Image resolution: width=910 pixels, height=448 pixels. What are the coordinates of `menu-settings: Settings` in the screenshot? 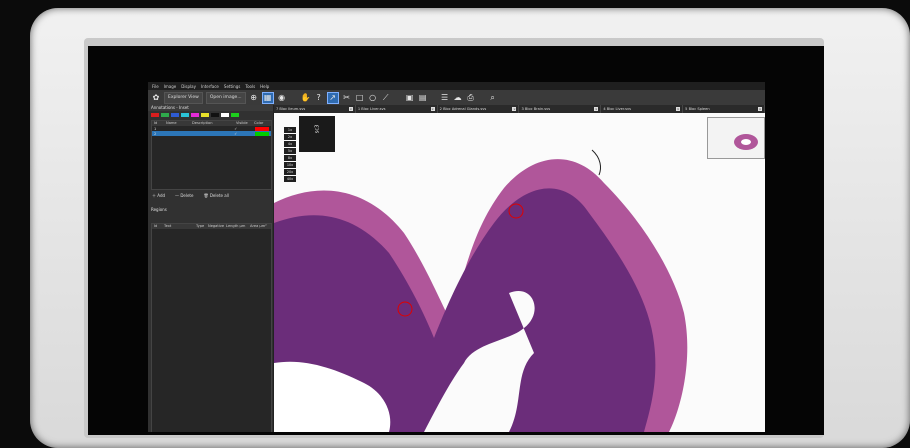 It's located at (232, 86).